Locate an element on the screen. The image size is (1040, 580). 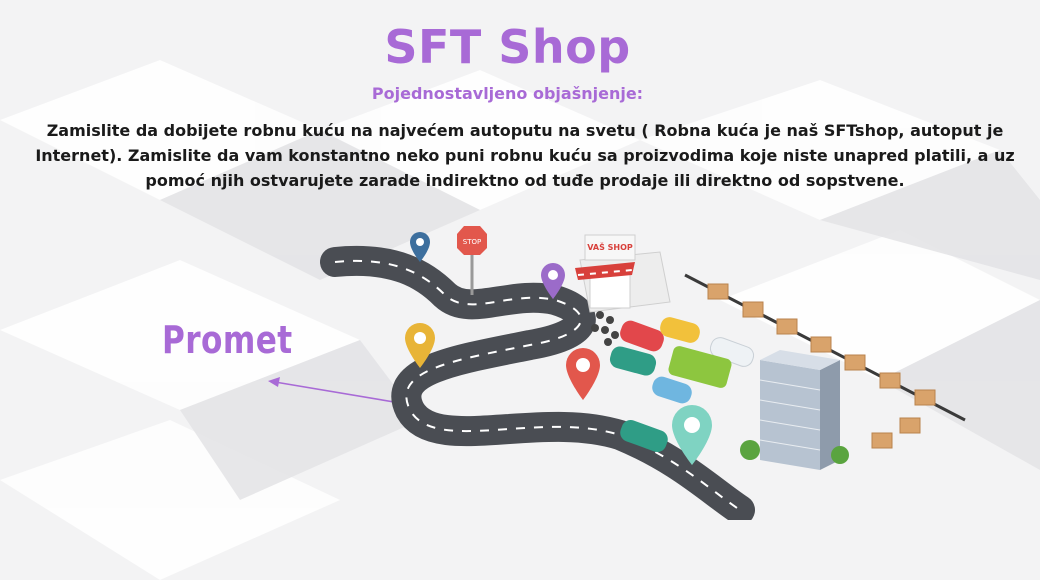
shop-sign-text: VAŠ SHOP is located at coordinates (610, 246).